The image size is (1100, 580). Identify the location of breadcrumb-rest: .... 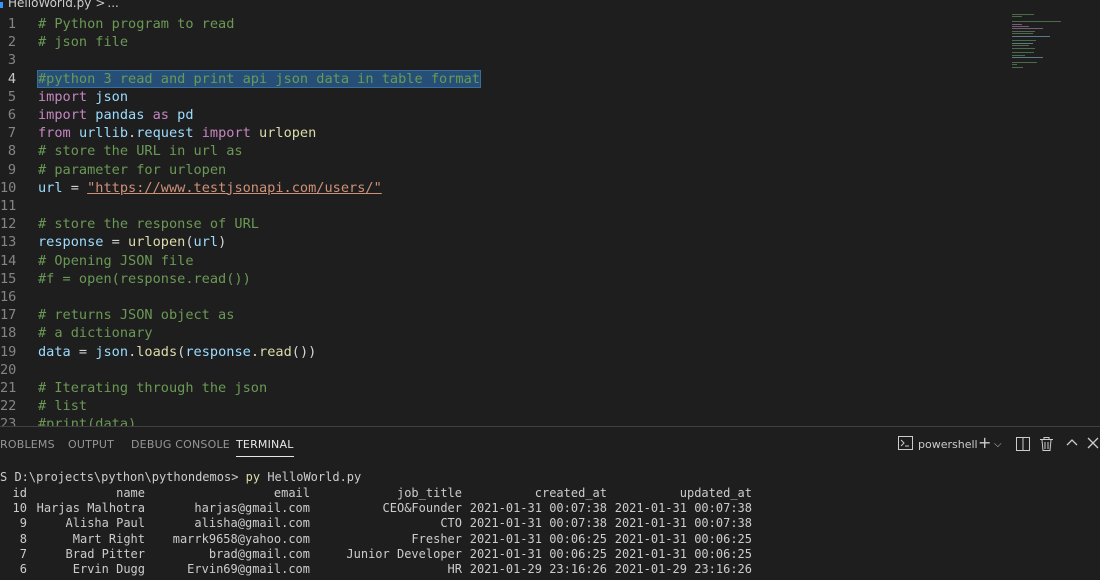
(112, 5).